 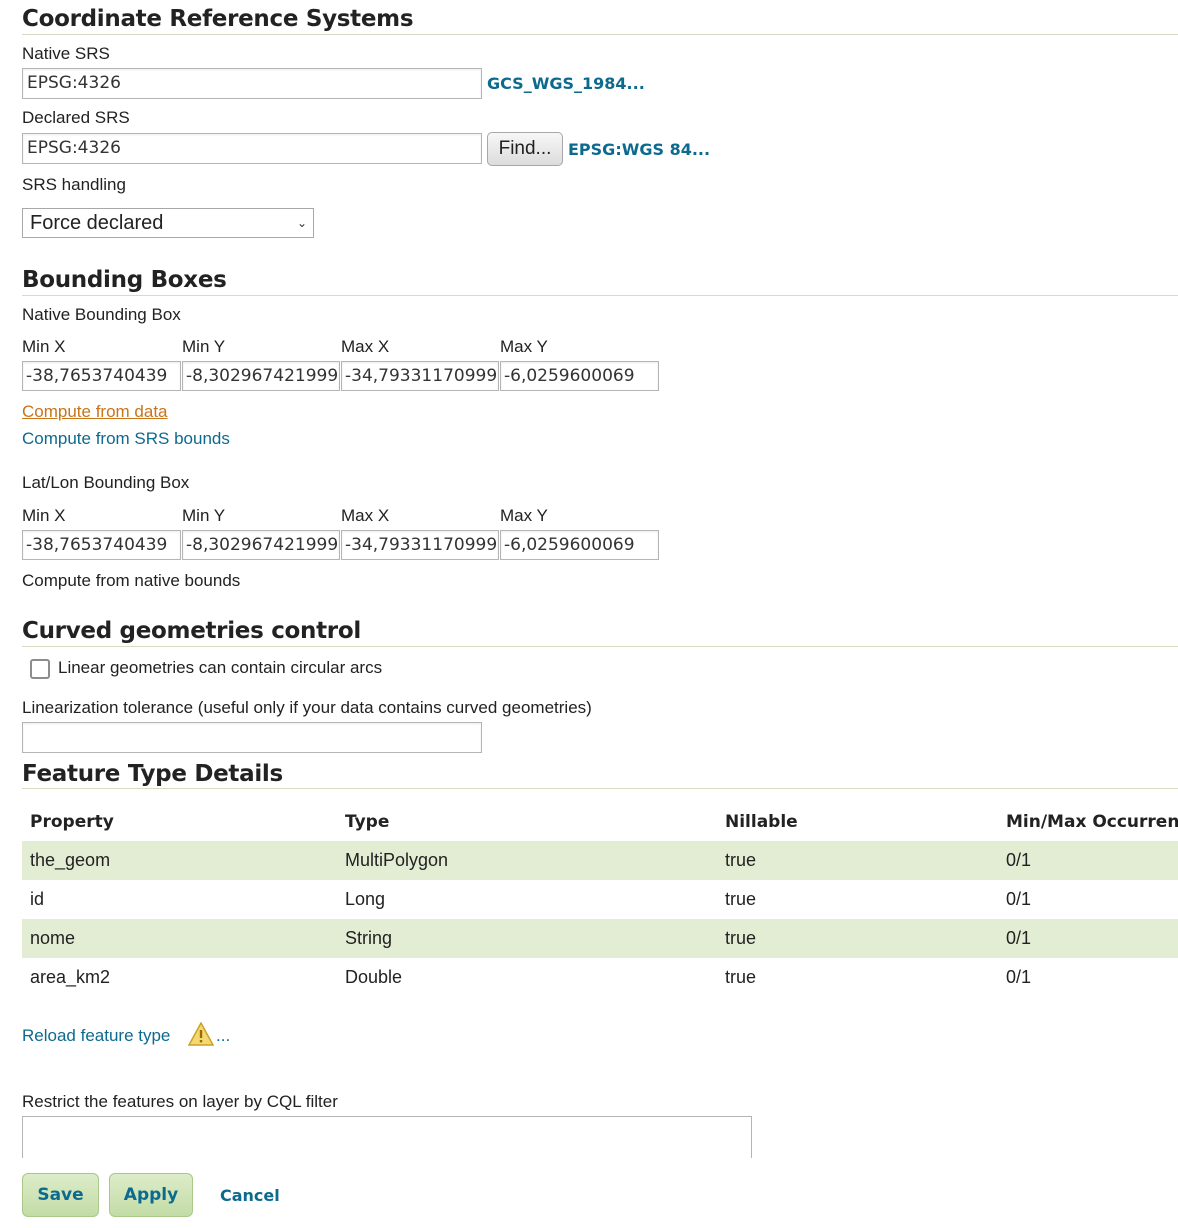 I want to click on srs-handling-label: SRS handling, so click(x=74, y=184).